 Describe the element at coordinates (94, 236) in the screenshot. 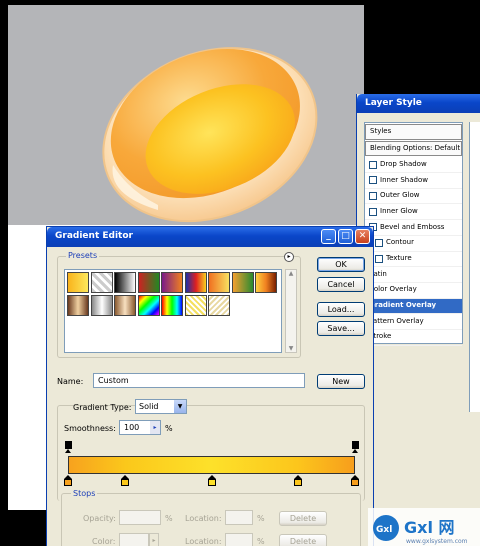

I see `gradient-editor-title: Gradient Editor` at that location.